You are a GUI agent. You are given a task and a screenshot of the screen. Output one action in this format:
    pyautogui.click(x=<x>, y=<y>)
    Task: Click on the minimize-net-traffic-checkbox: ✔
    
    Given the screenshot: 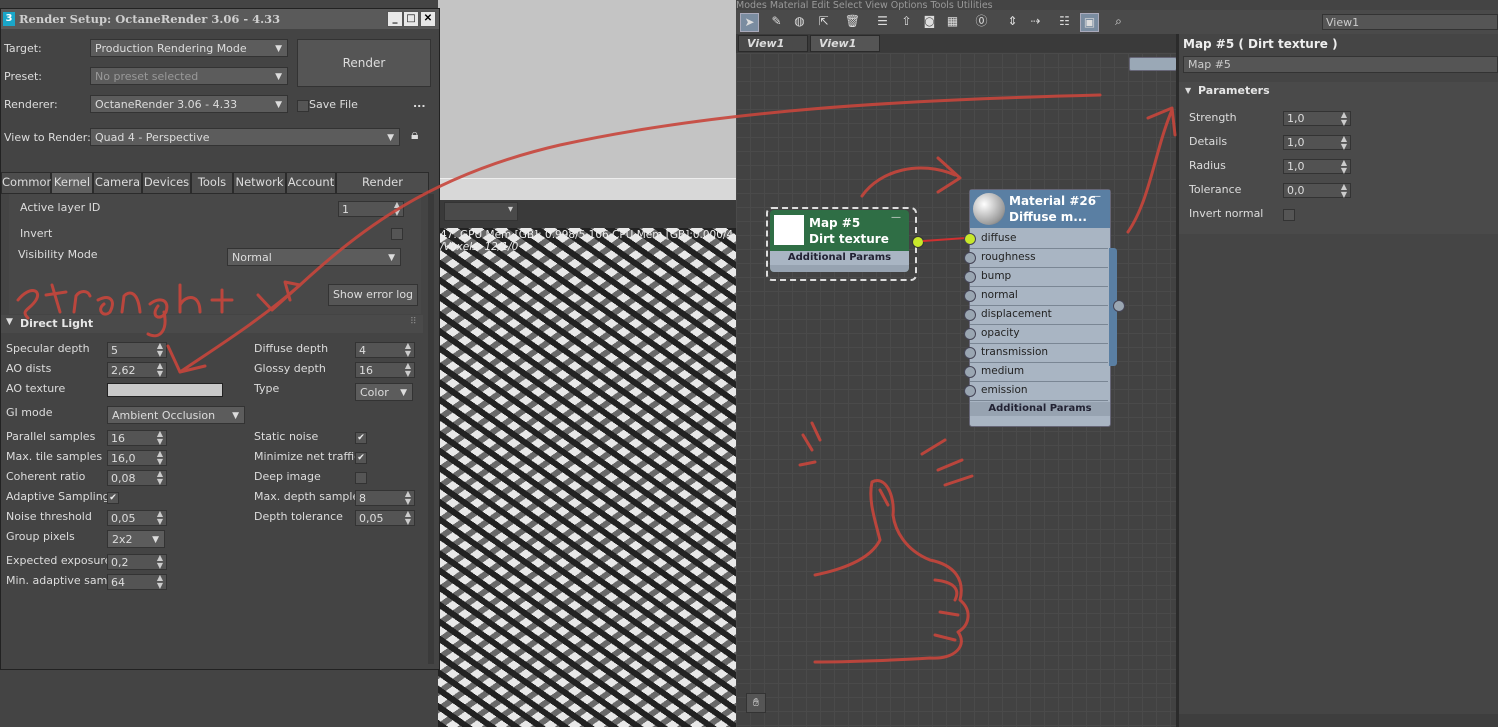 What is the action you would take?
    pyautogui.click(x=361, y=458)
    